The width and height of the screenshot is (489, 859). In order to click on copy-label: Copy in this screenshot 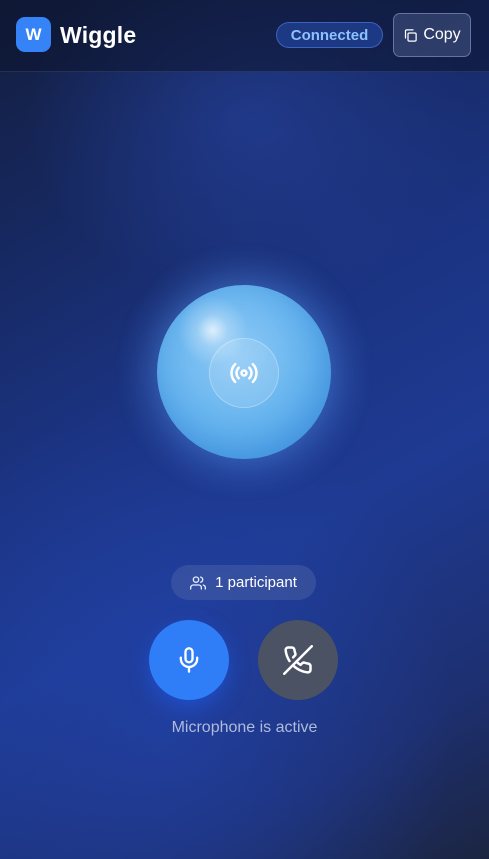, I will do `click(442, 34)`.